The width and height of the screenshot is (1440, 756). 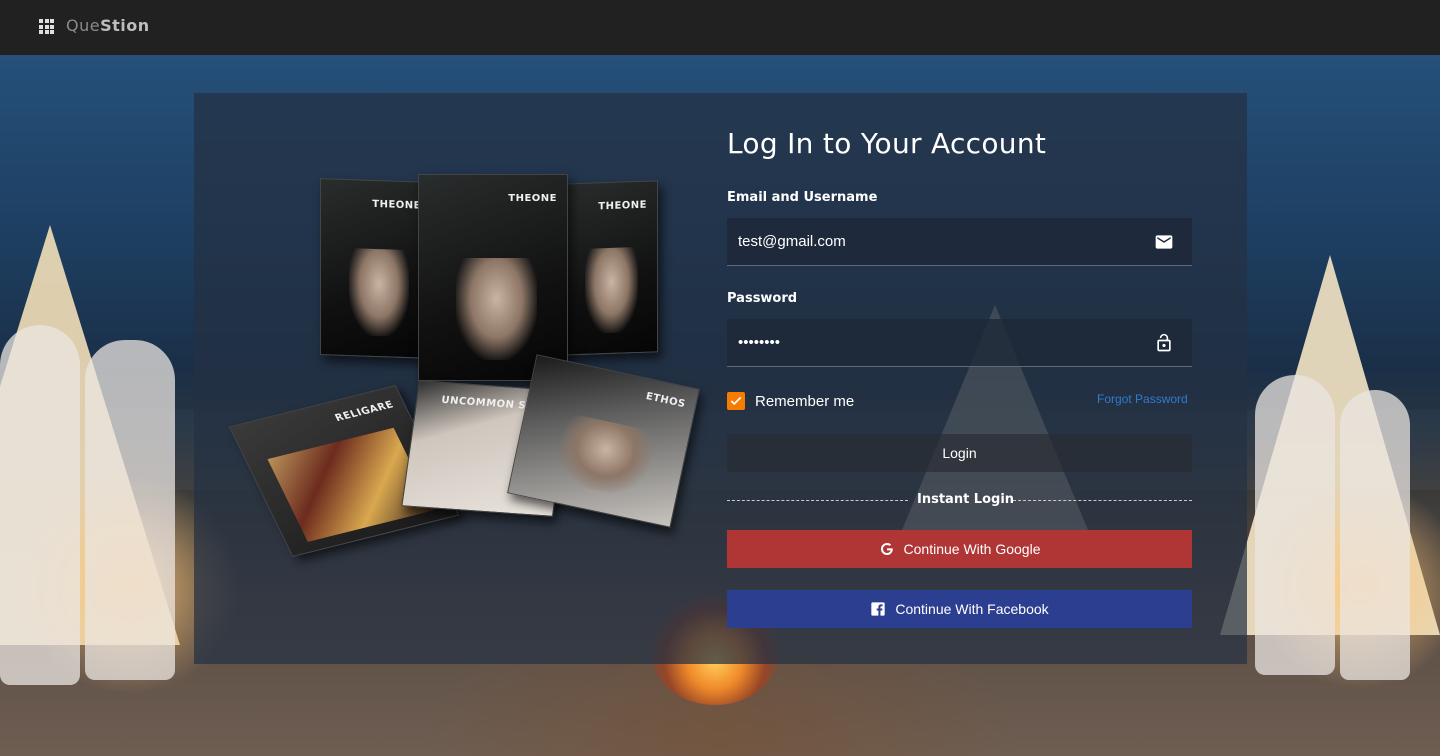 What do you see at coordinates (364, 411) in the screenshot?
I see `book-title: RELIGARE` at bounding box center [364, 411].